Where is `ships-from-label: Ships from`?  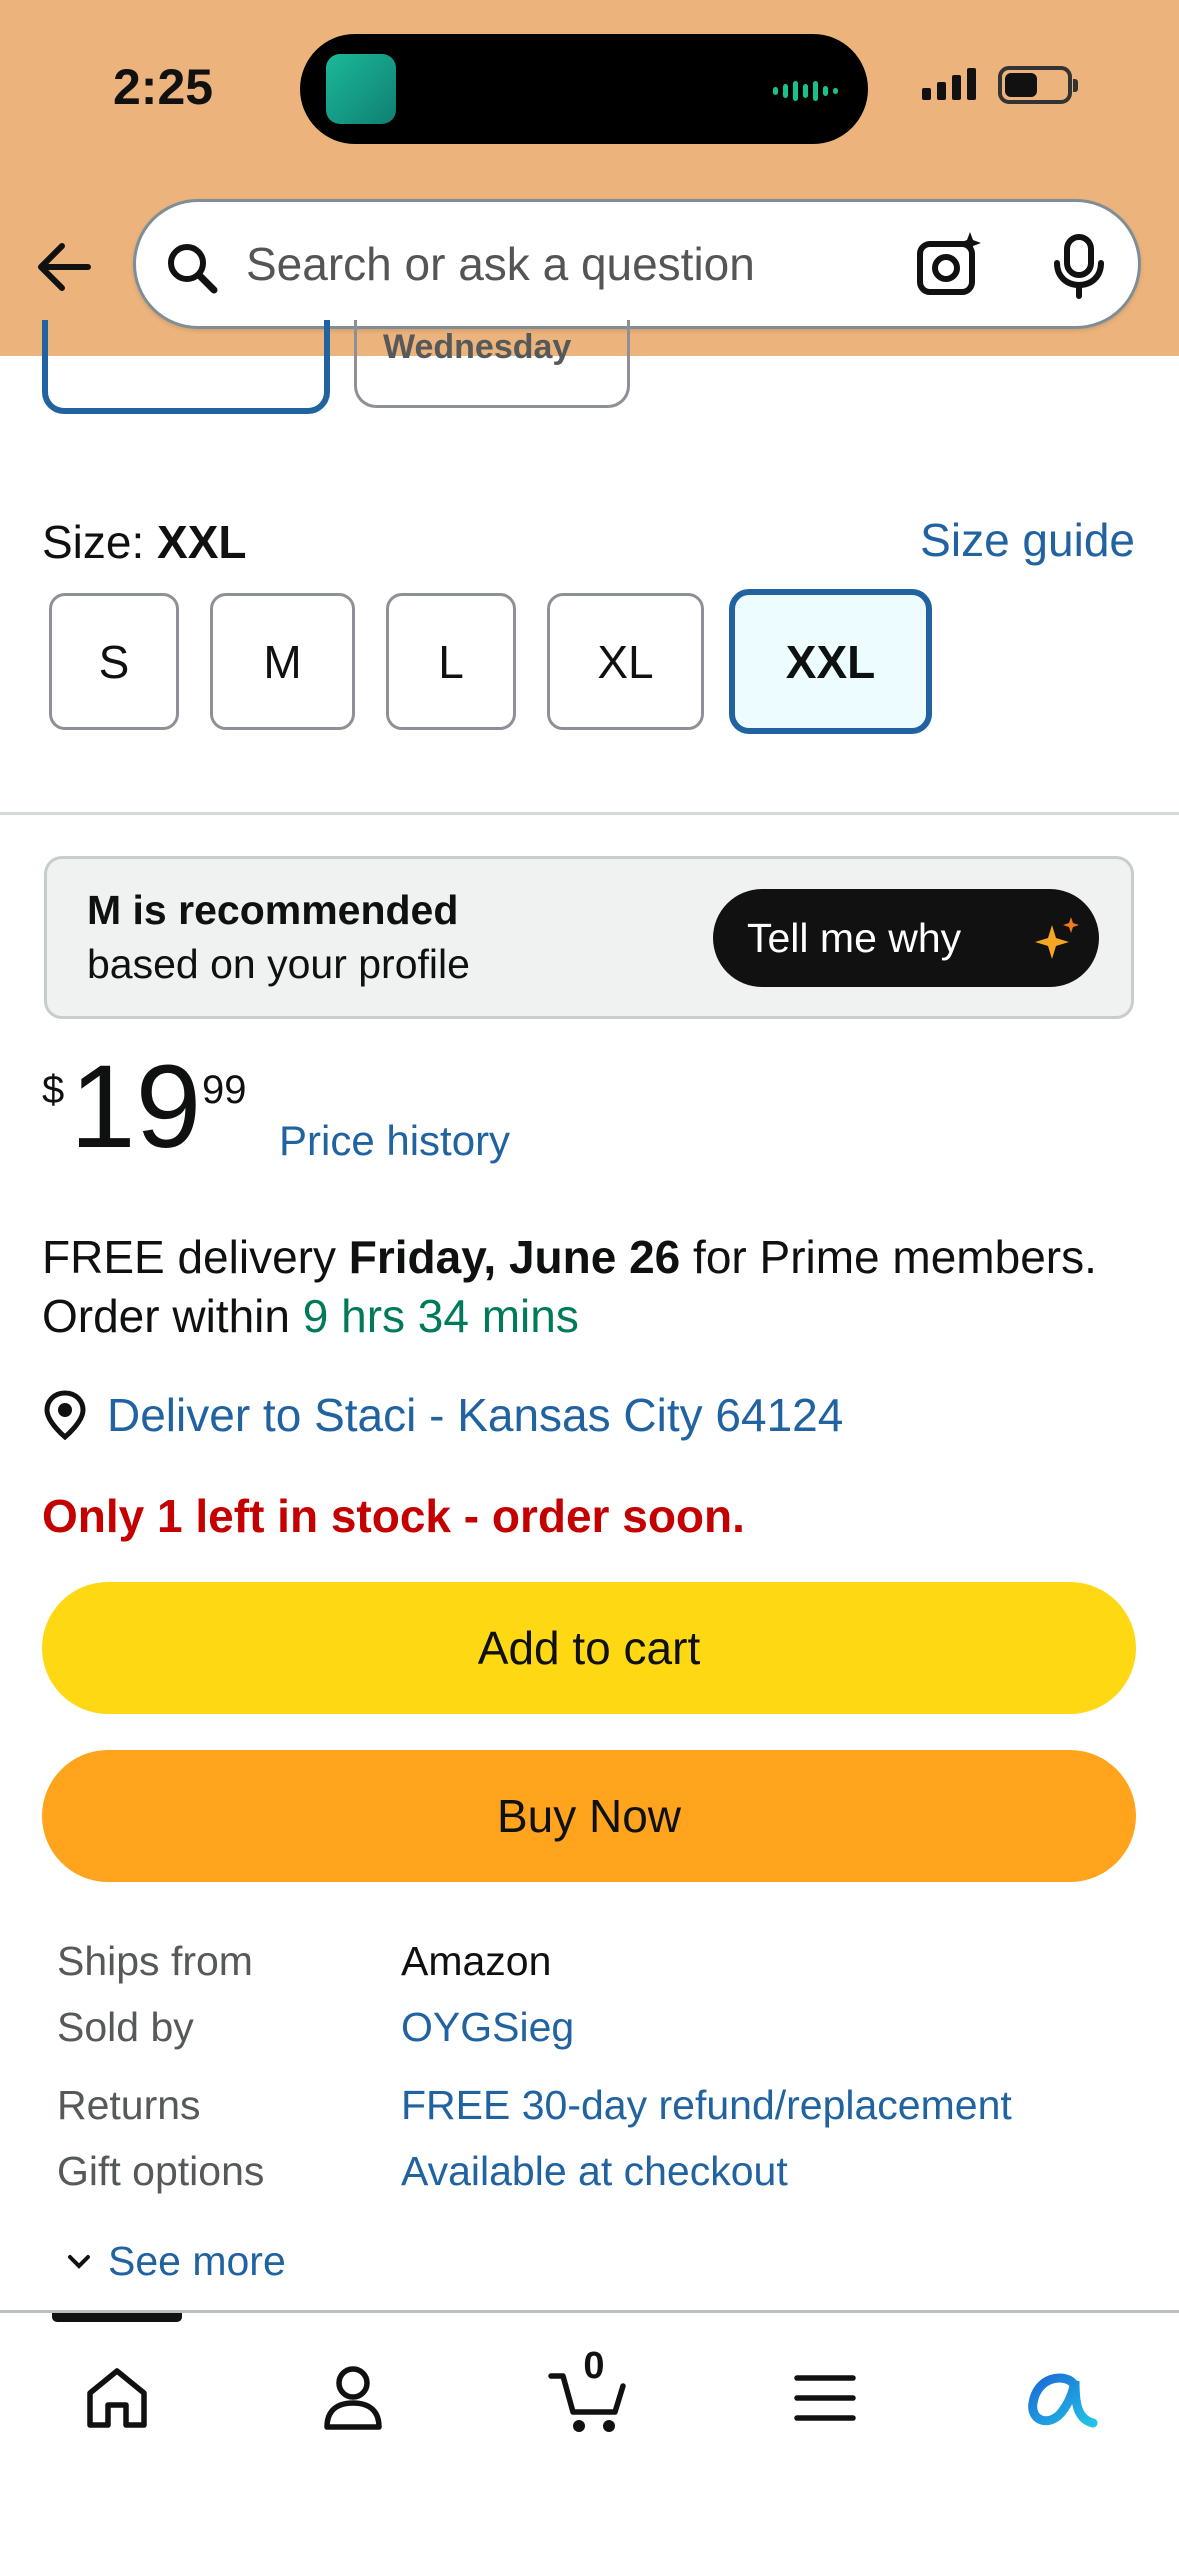
ships-from-label: Ships from is located at coordinates (155, 1961).